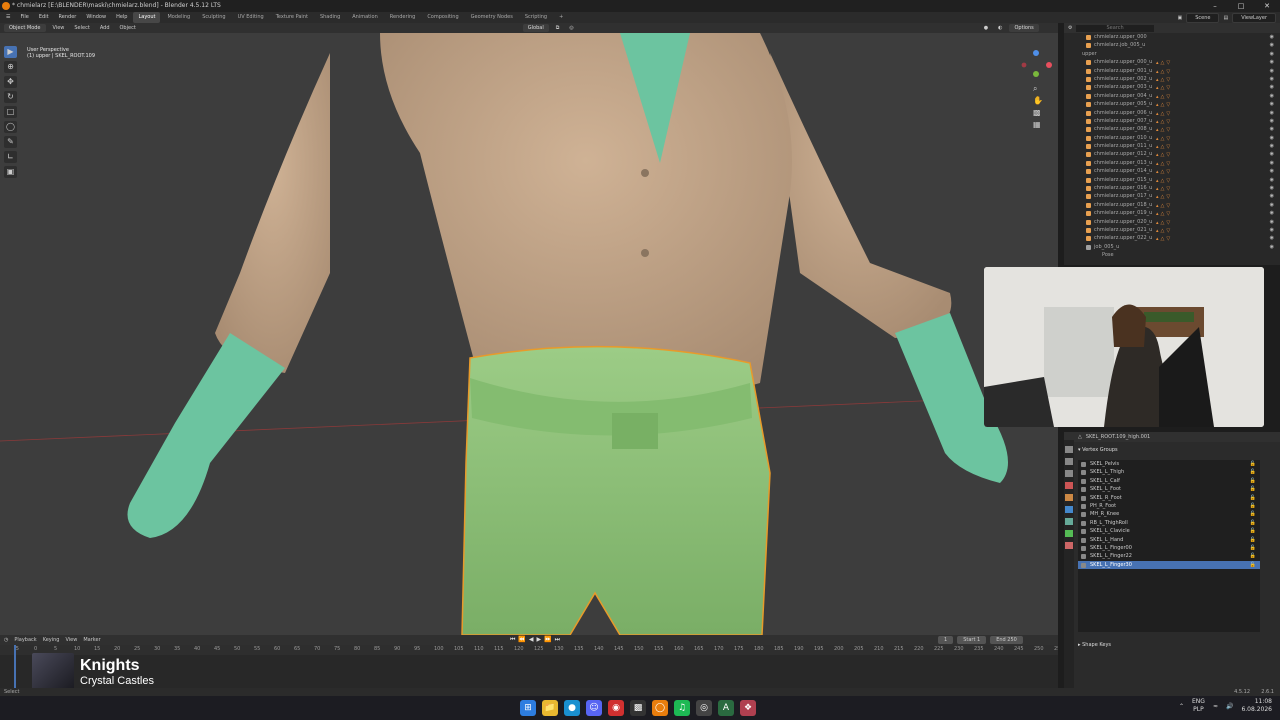  I want to click on list-item: chmielarz.upper_016_u ▴△▽ ◉, so click(1172, 188).